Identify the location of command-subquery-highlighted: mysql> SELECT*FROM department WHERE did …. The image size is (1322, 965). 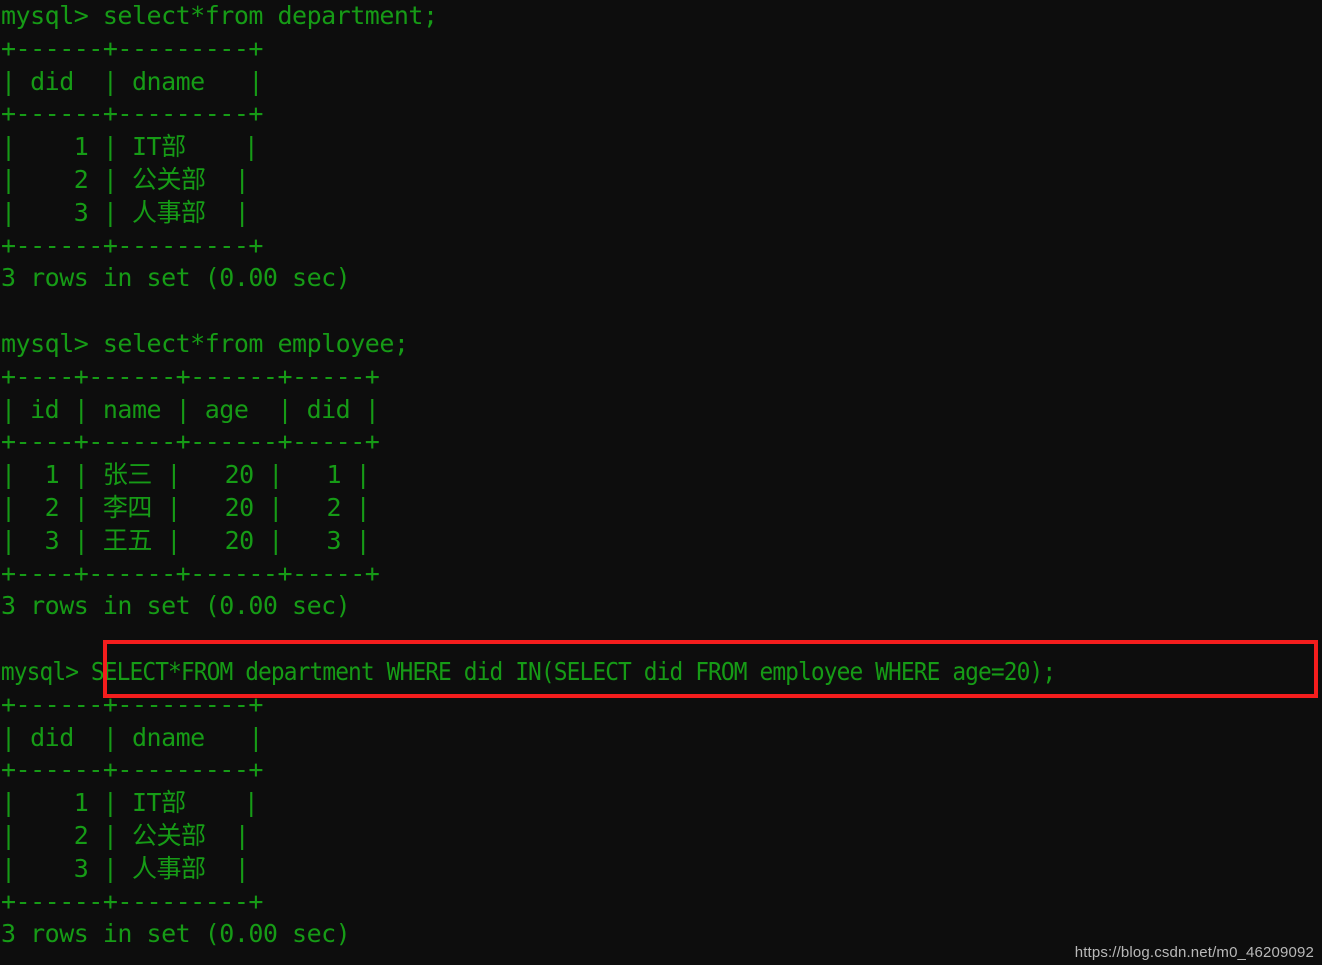
(528, 672).